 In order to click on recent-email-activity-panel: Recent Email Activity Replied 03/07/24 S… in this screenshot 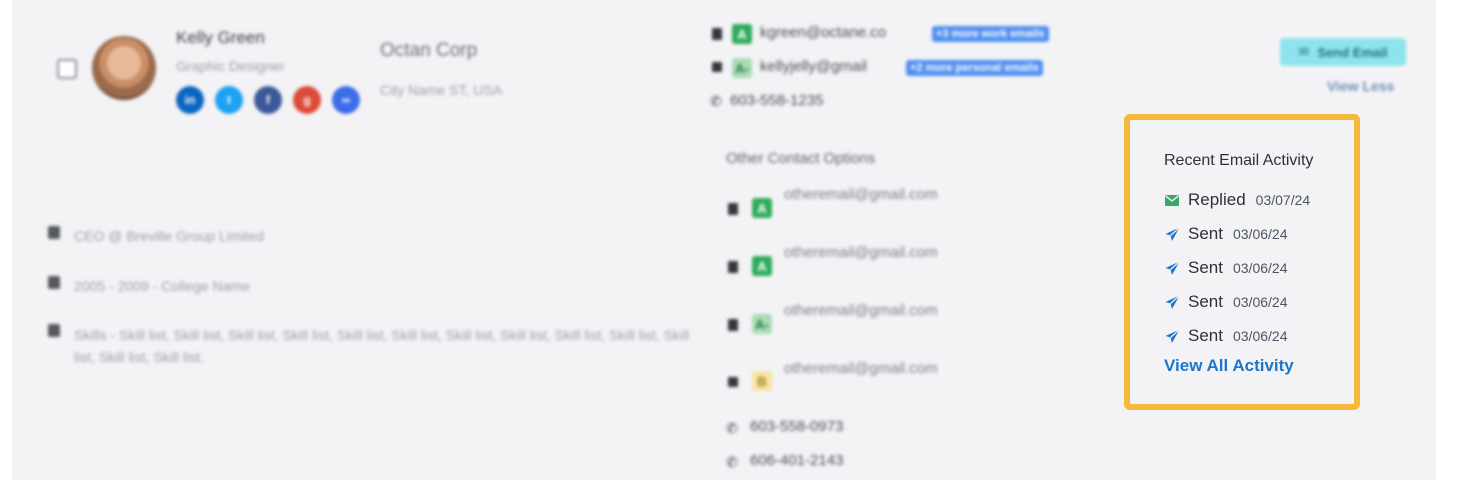, I will do `click(1242, 262)`.